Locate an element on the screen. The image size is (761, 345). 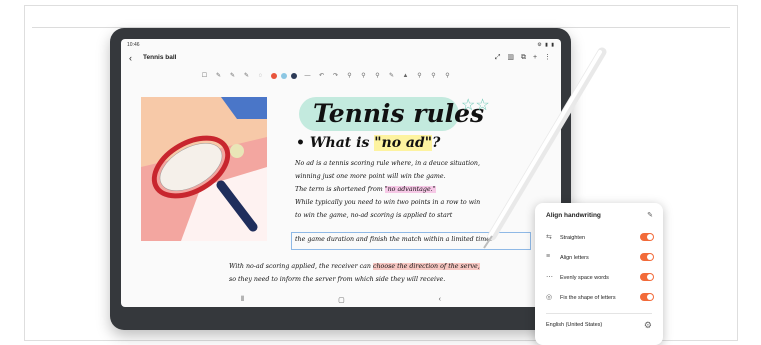
back-icon: ‹ is located at coordinates (130, 58).